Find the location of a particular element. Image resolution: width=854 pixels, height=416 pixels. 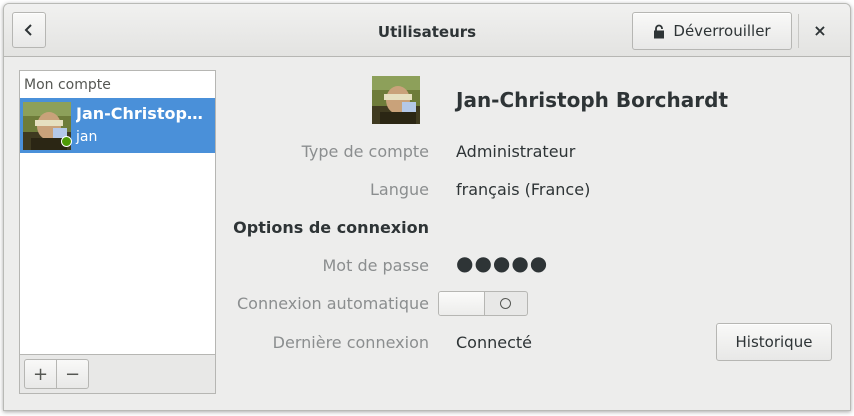

user-list-name: Jan-Christoph Borchardt is located at coordinates (144, 113).